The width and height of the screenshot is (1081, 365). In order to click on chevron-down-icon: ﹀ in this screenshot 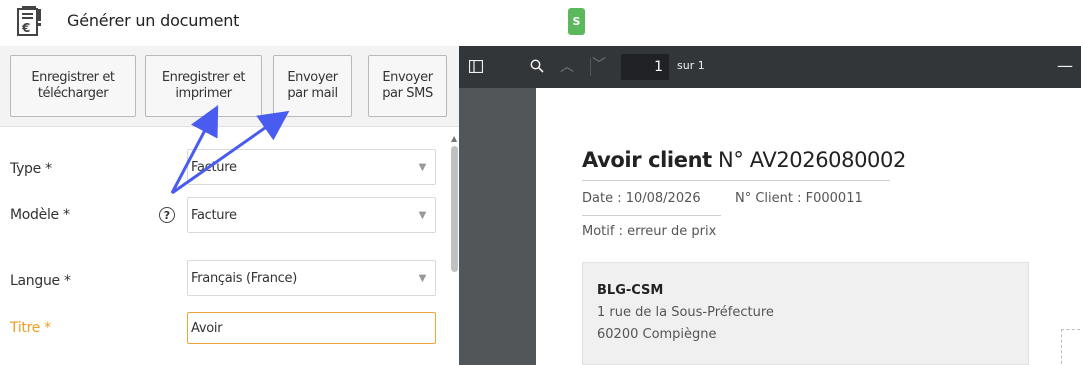, I will do `click(599, 64)`.